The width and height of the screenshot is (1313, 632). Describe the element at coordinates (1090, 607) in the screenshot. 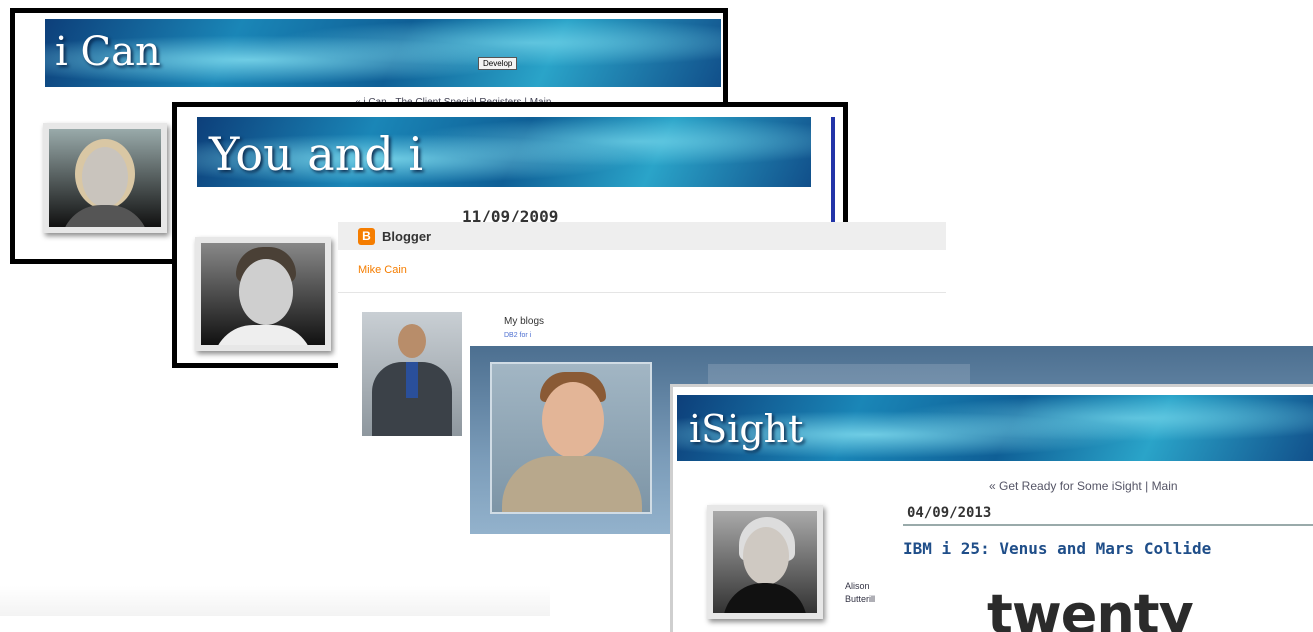

I see `twenty-logo: twenty` at that location.